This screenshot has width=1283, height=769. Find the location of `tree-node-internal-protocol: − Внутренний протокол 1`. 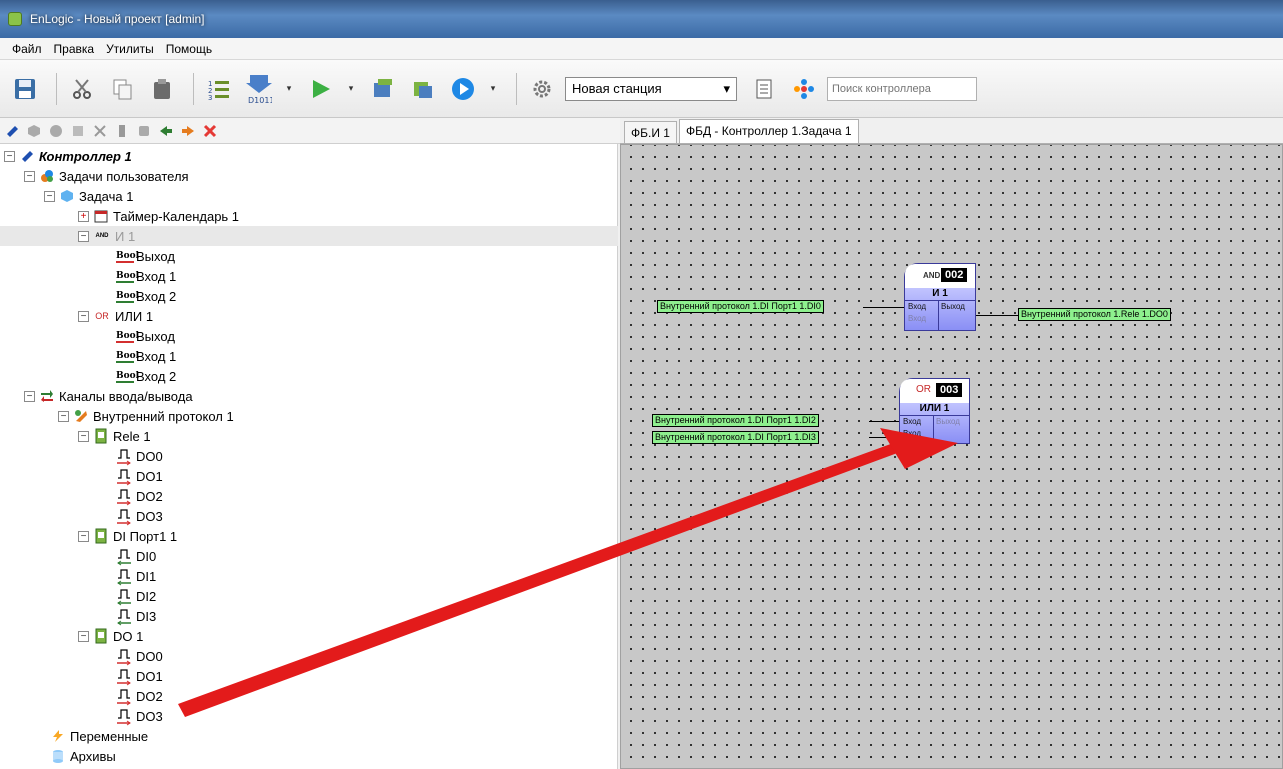

tree-node-internal-protocol: − Внутренний протокол 1 is located at coordinates (146, 416).